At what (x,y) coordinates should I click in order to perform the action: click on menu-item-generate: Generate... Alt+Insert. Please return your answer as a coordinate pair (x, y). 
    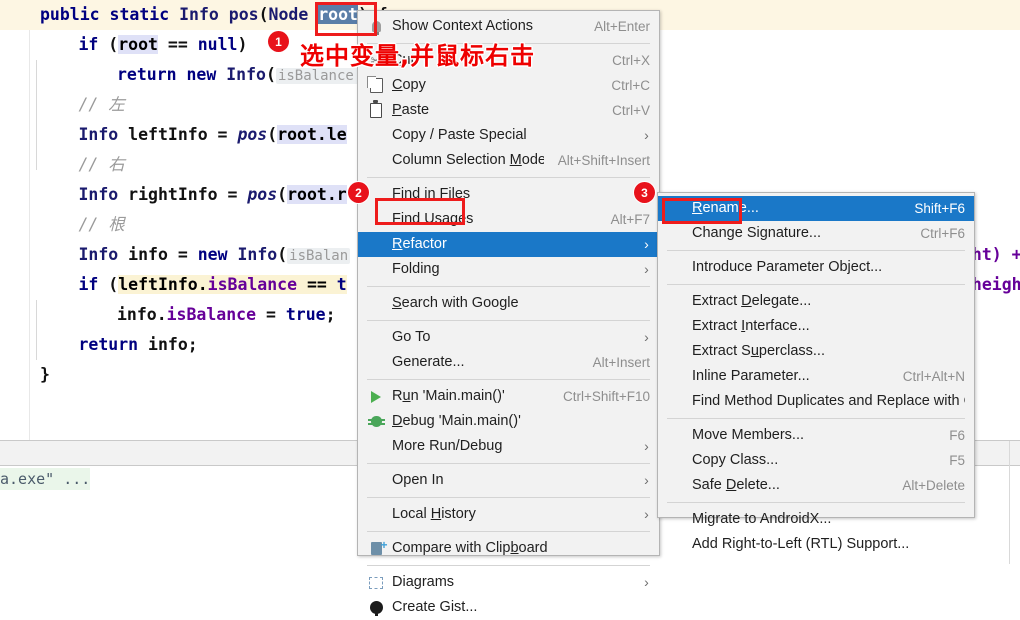
    Looking at the image, I should click on (508, 362).